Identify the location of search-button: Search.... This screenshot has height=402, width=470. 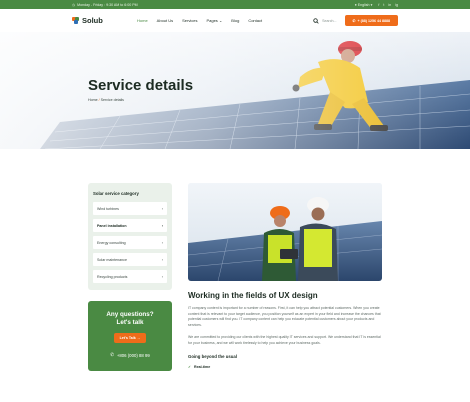
(325, 20).